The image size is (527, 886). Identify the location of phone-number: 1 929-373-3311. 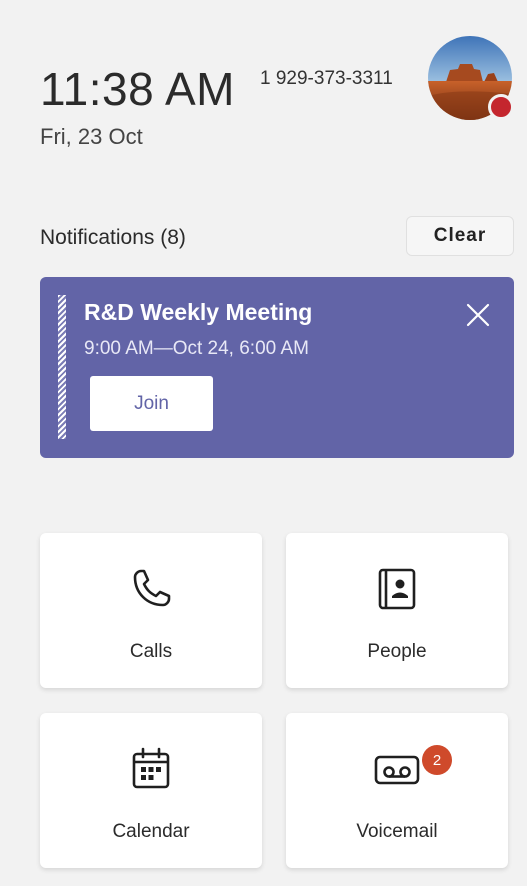
(326, 78).